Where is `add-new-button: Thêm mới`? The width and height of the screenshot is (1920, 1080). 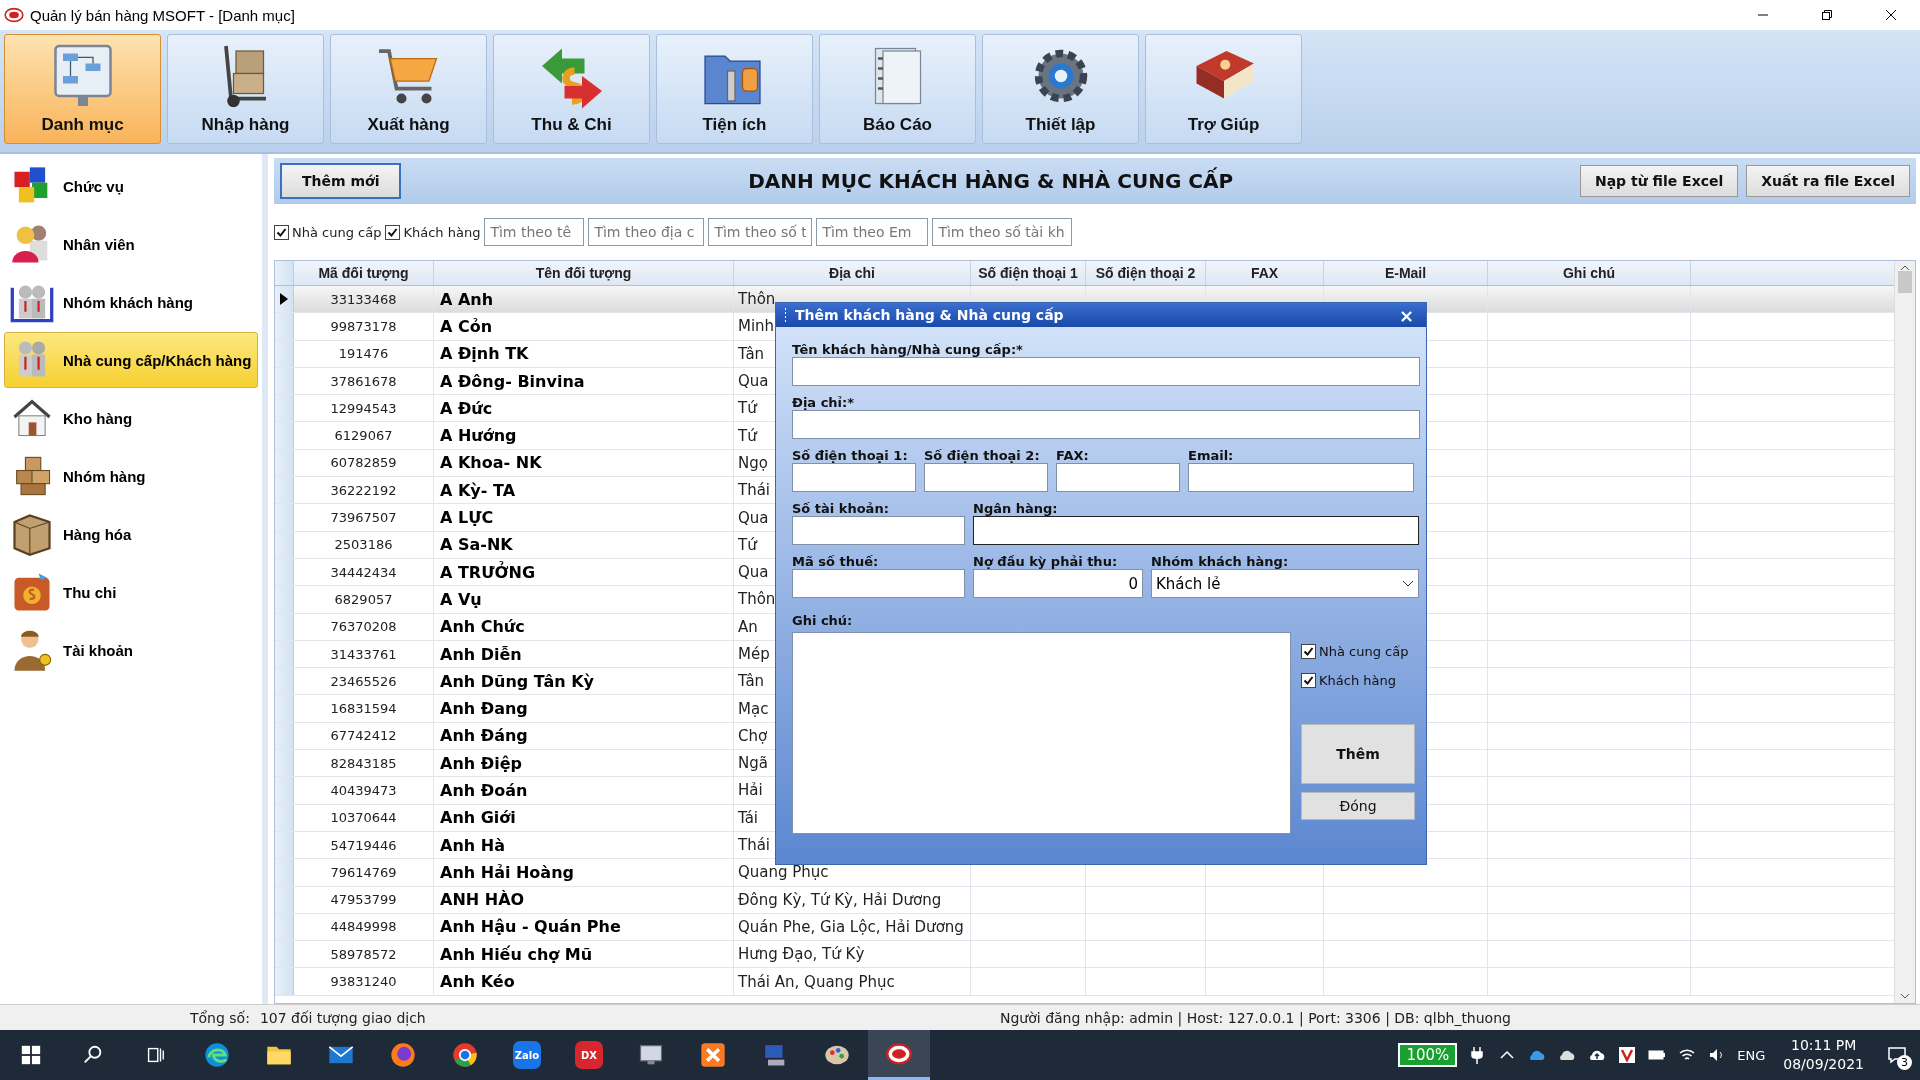
add-new-button: Thêm mới is located at coordinates (341, 181).